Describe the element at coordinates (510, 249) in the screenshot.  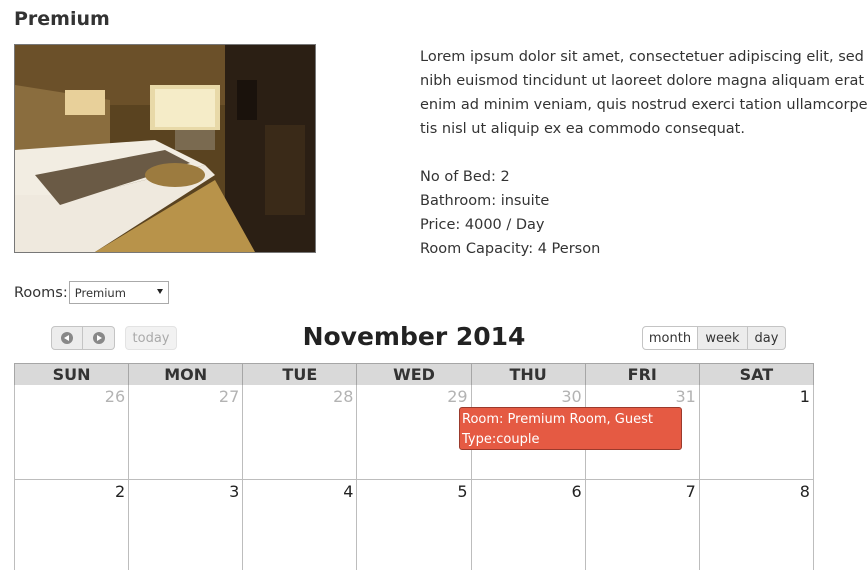
I see `spec-capacity: Room Capacity: 4 Person` at that location.